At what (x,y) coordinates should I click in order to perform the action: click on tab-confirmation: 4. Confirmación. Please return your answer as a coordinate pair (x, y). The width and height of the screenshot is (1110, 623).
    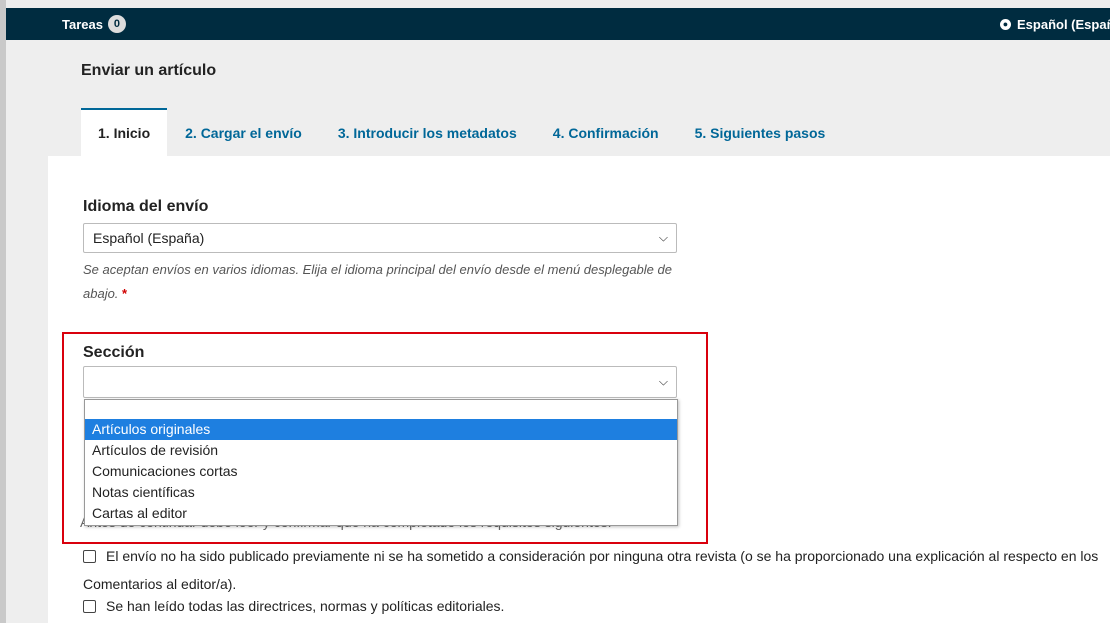
    Looking at the image, I should click on (606, 132).